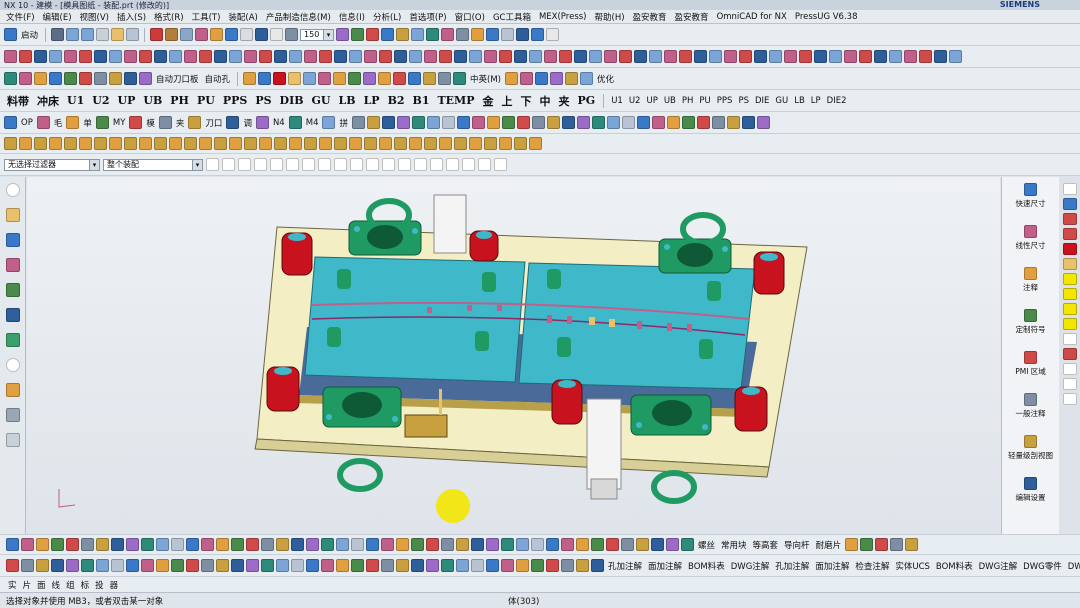 This screenshot has height=608, width=1080. What do you see at coordinates (12, 365) in the screenshot?
I see `clock-icon` at bounding box center [12, 365].